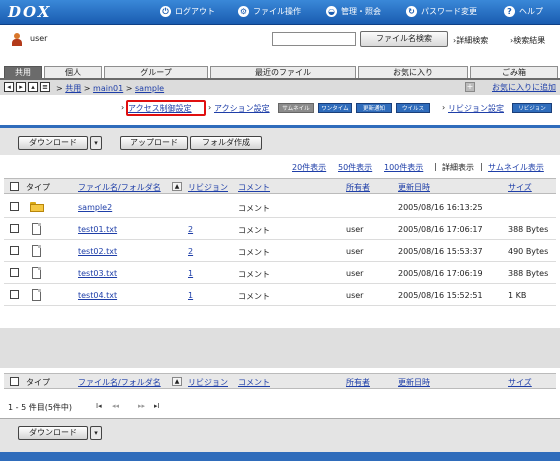 The image size is (560, 461). What do you see at coordinates (36, 229) in the screenshot?
I see `file-icon` at bounding box center [36, 229].